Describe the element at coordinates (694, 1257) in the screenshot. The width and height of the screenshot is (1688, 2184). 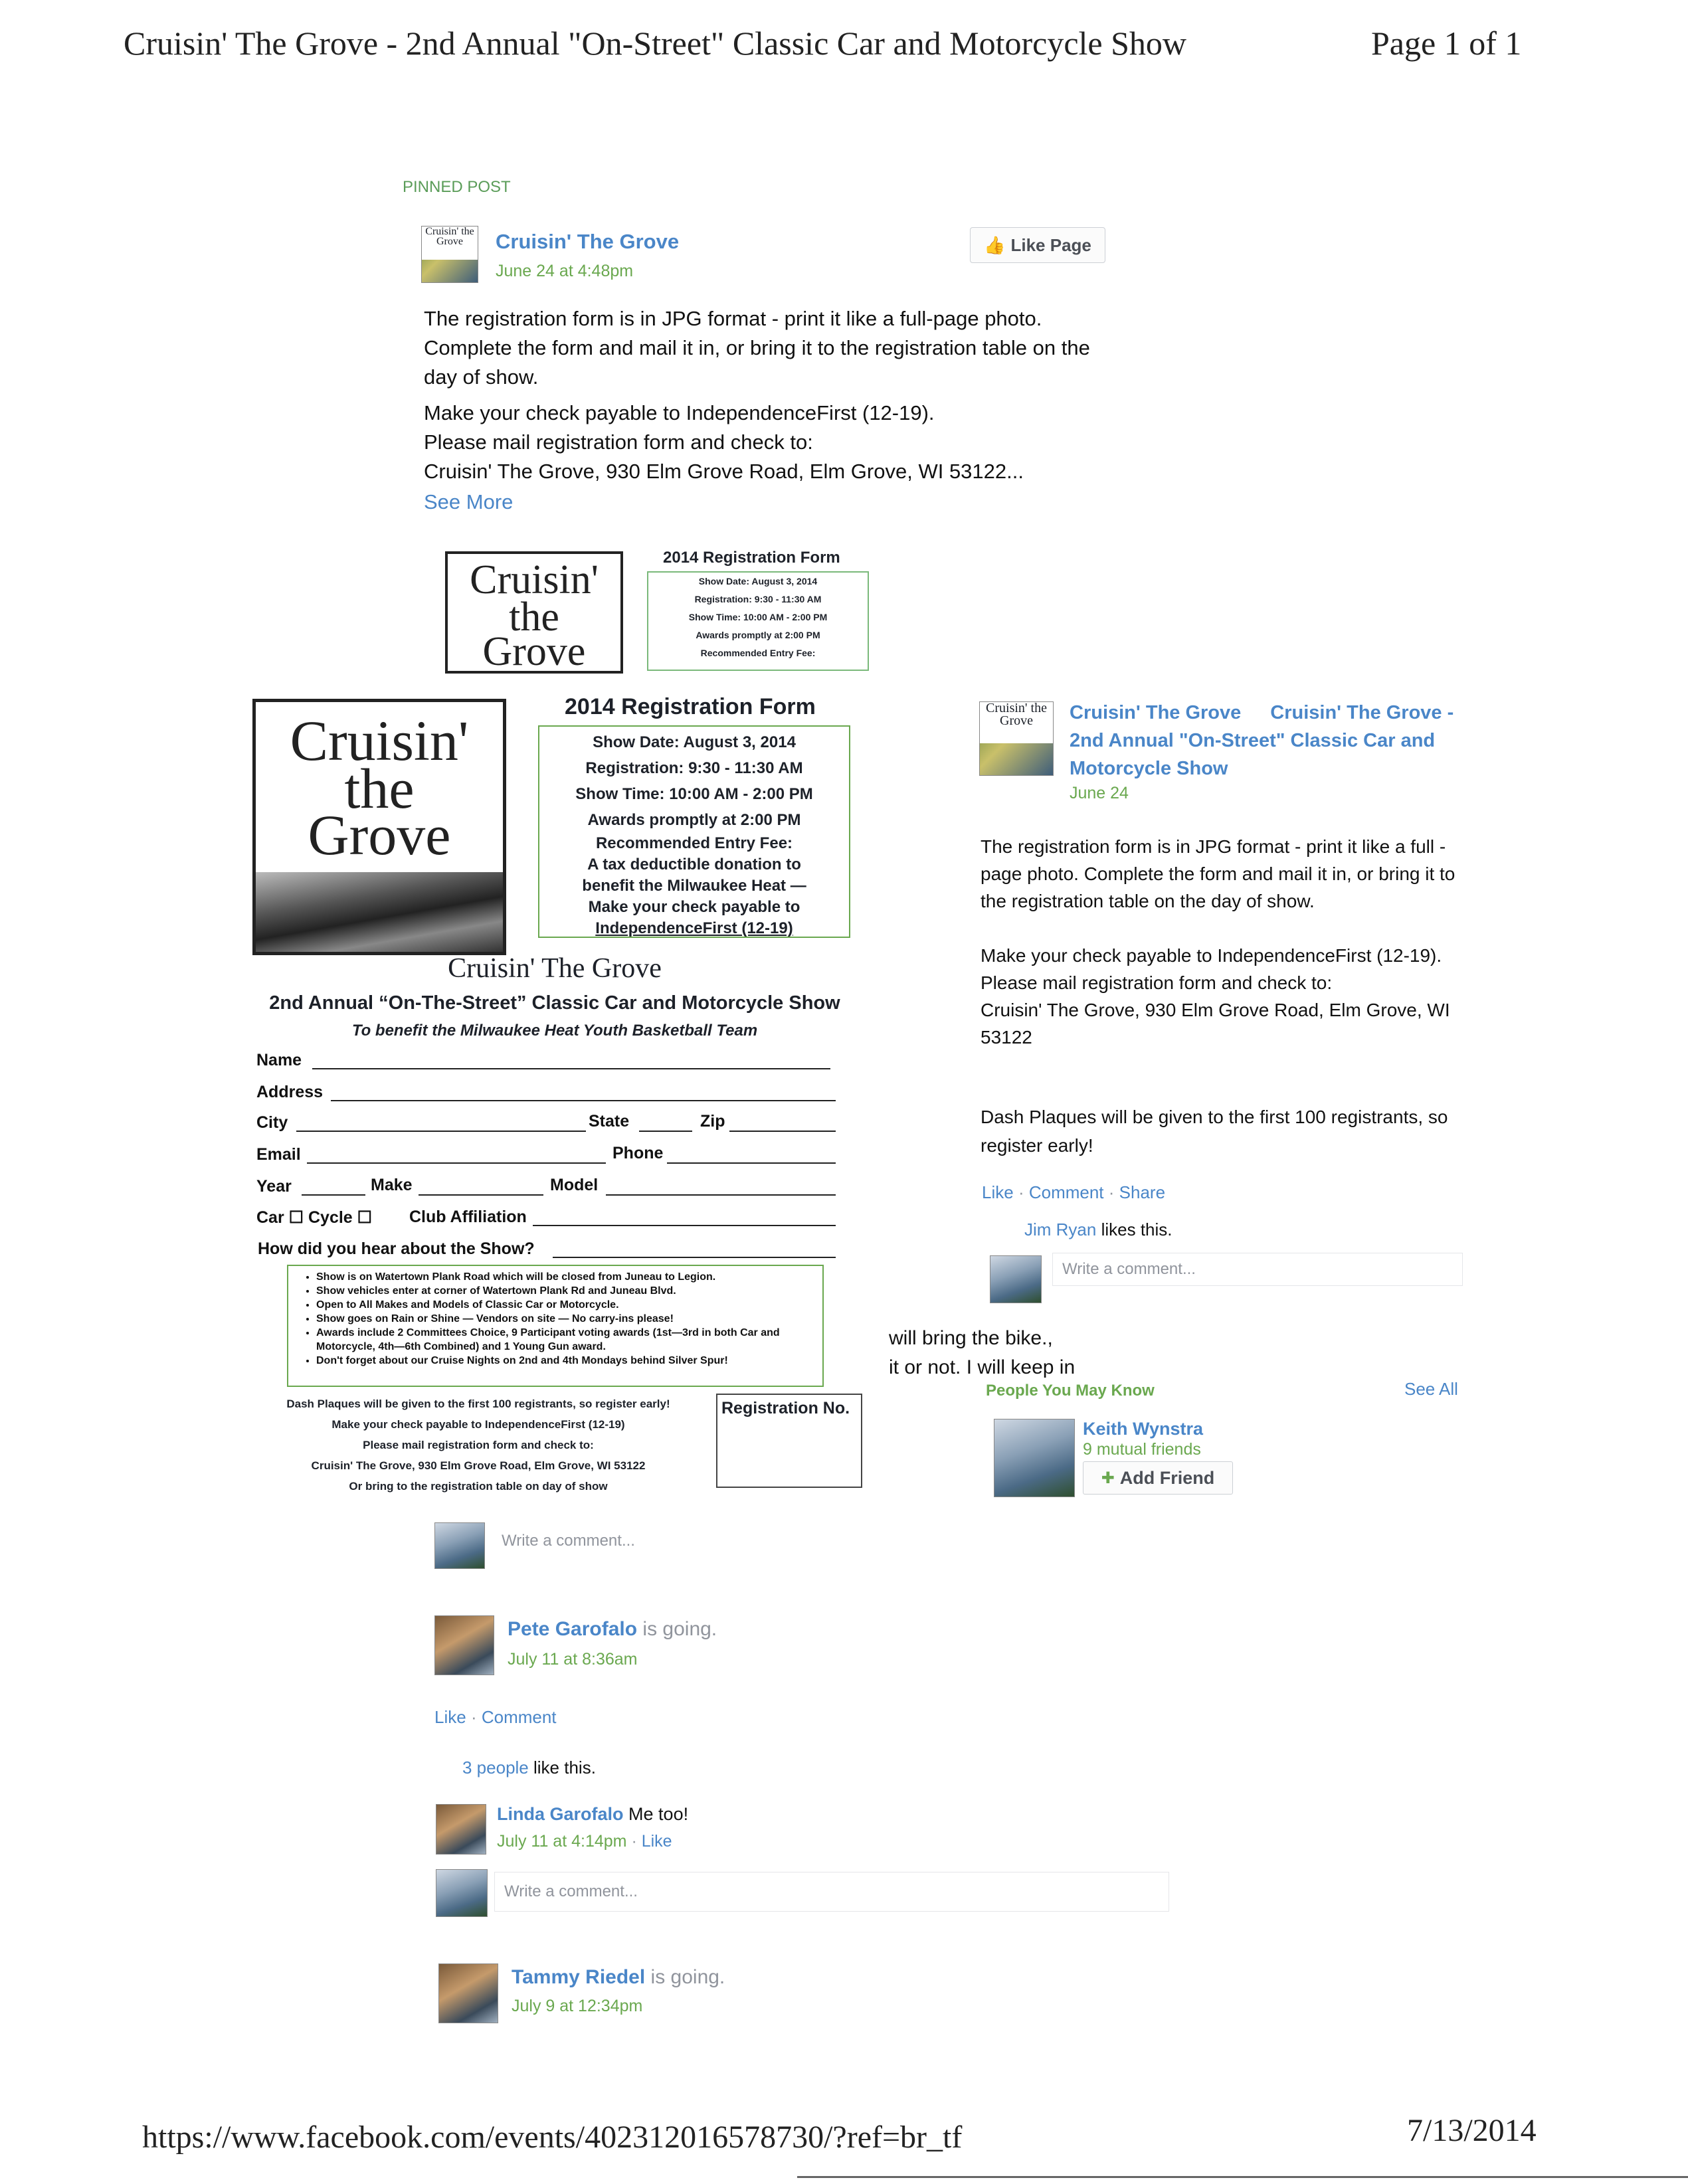
I see `hear-line` at that location.